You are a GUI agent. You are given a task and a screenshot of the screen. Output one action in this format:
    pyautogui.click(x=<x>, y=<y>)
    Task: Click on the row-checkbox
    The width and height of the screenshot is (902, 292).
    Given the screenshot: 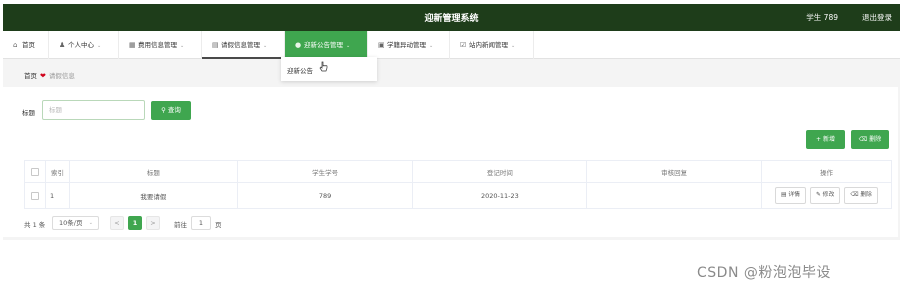 What is the action you would take?
    pyautogui.click(x=34, y=195)
    